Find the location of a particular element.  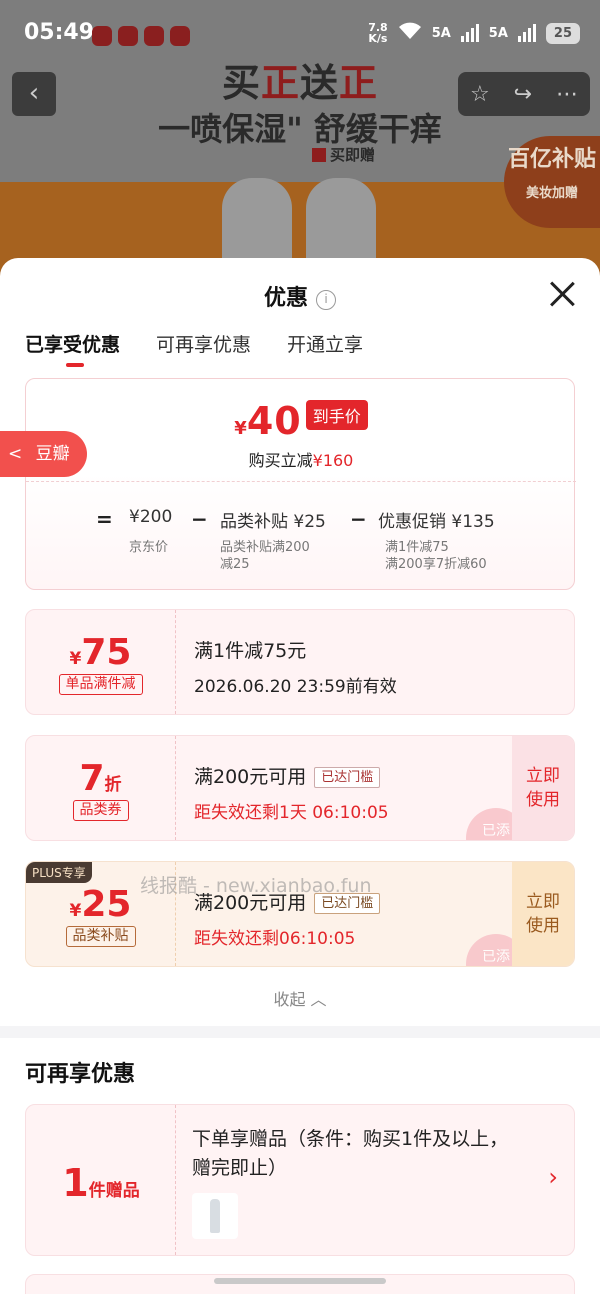

promotion-discount: 优惠促销 ¥135 is located at coordinates (436, 522).